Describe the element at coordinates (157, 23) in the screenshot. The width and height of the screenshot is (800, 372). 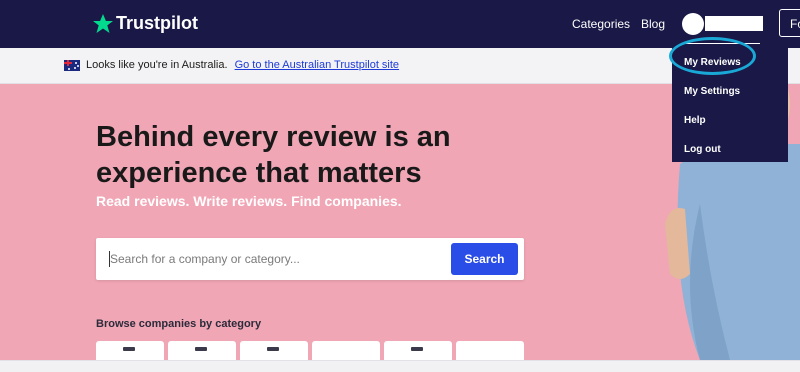
I see `logo-text: Trustpilot` at that location.